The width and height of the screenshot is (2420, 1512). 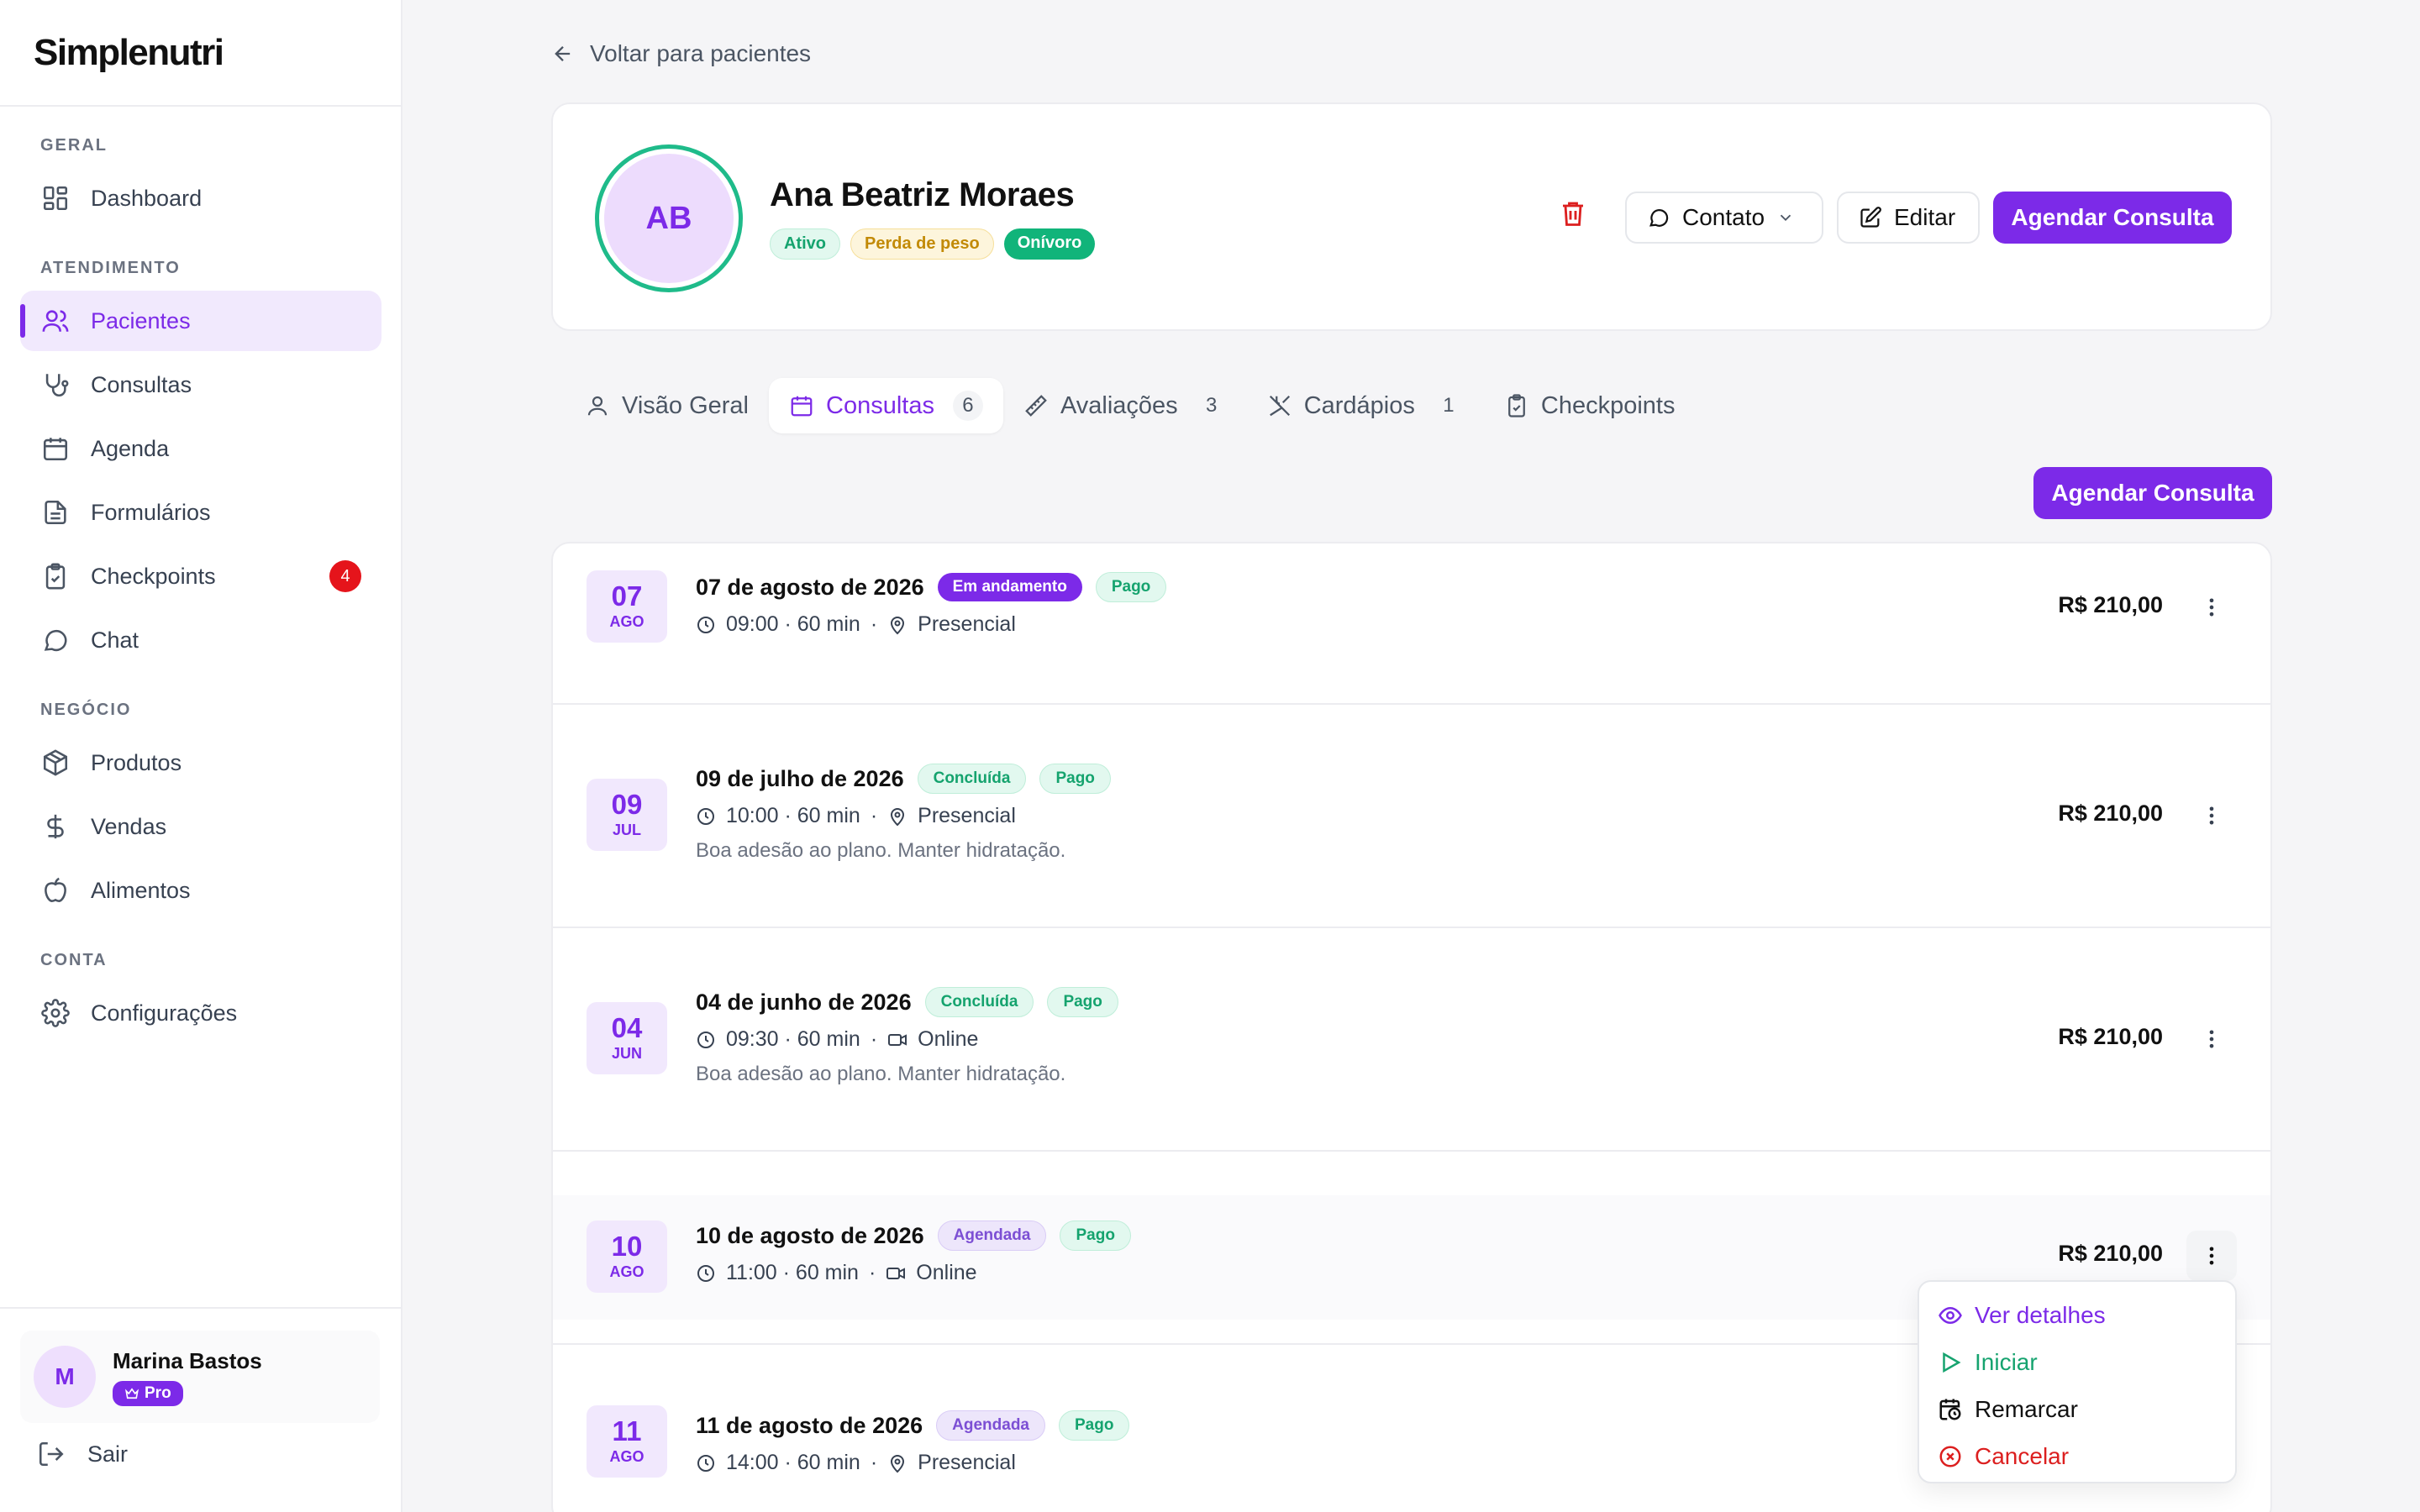 What do you see at coordinates (597, 405) in the screenshot?
I see `user-icon` at bounding box center [597, 405].